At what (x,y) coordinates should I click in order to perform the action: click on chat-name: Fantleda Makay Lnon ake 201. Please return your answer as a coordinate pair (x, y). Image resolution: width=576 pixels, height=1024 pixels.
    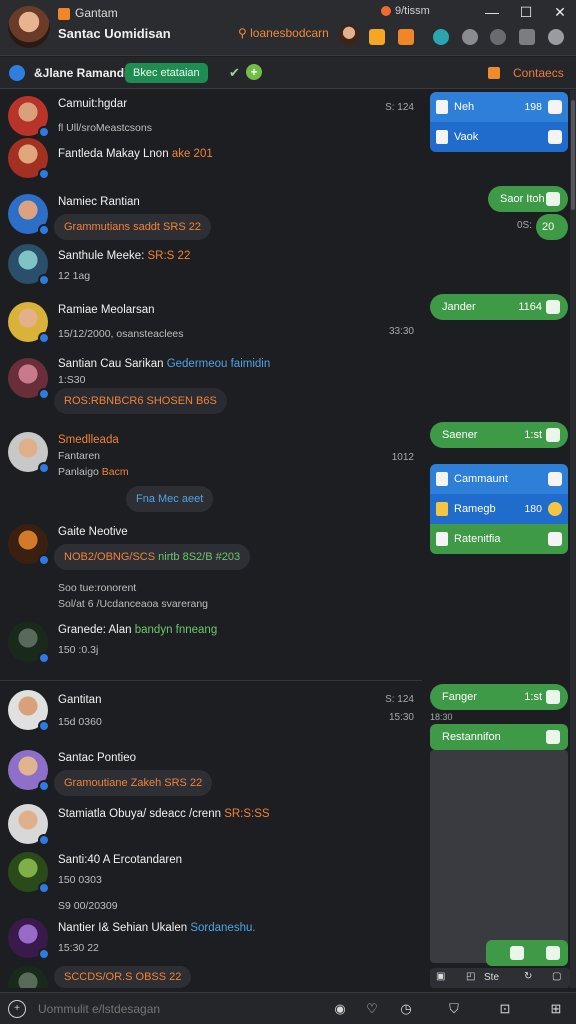
    Looking at the image, I should click on (135, 154).